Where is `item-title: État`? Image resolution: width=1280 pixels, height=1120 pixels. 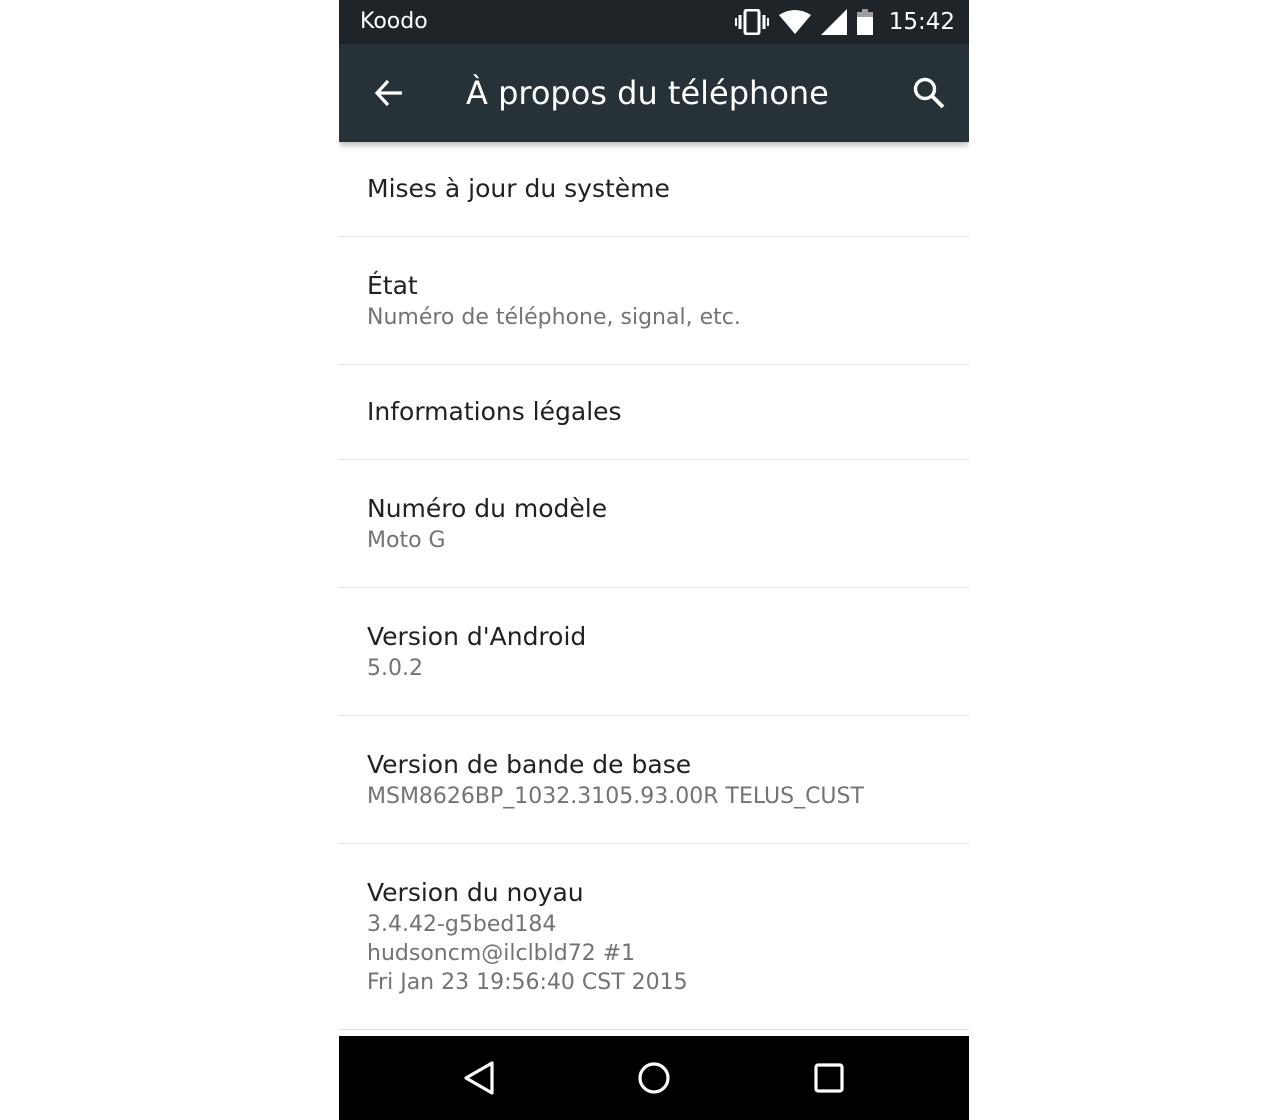
item-title: État is located at coordinates (392, 285).